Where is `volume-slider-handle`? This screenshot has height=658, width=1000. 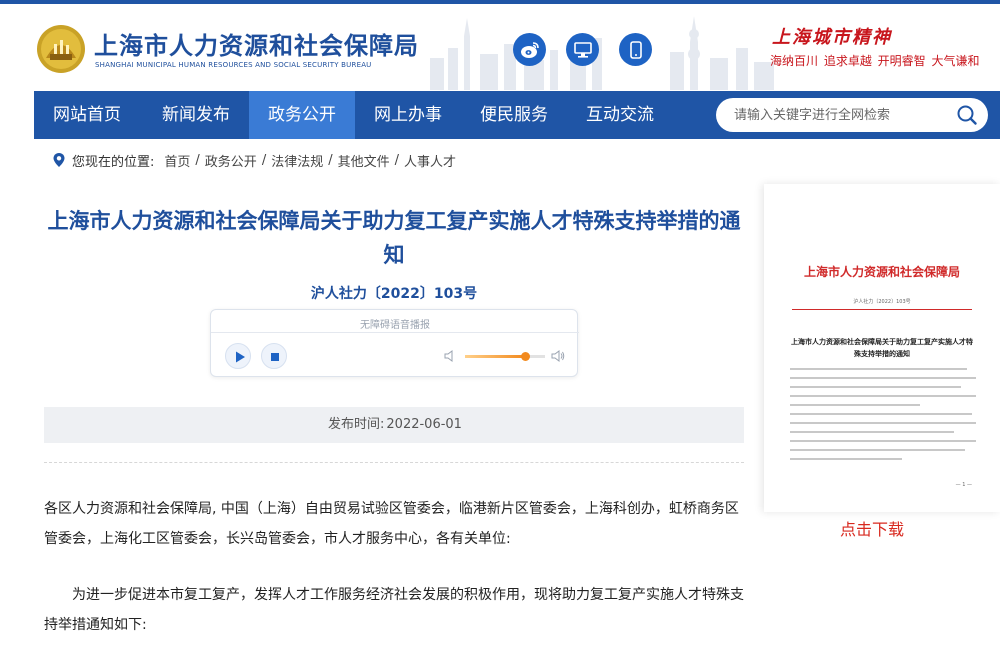 volume-slider-handle is located at coordinates (525, 356).